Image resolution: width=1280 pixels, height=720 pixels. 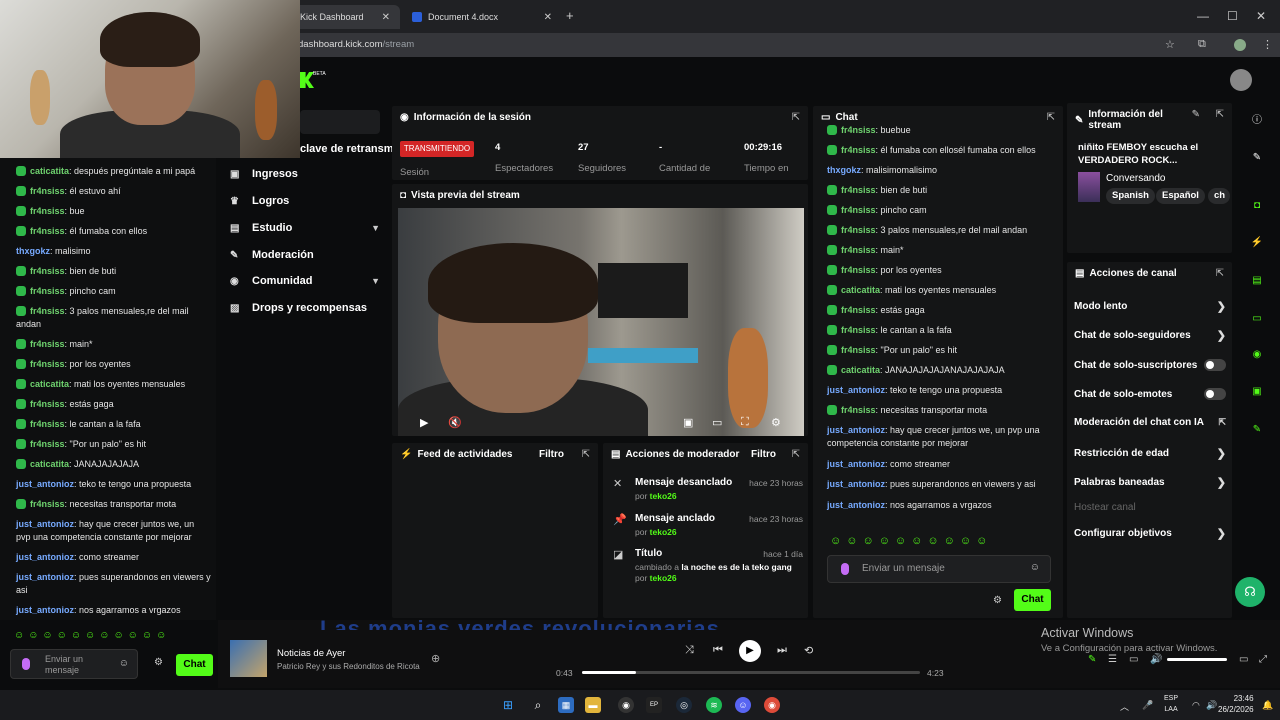 I want to click on language-indicator: ESP LAA, so click(x=1171, y=704).